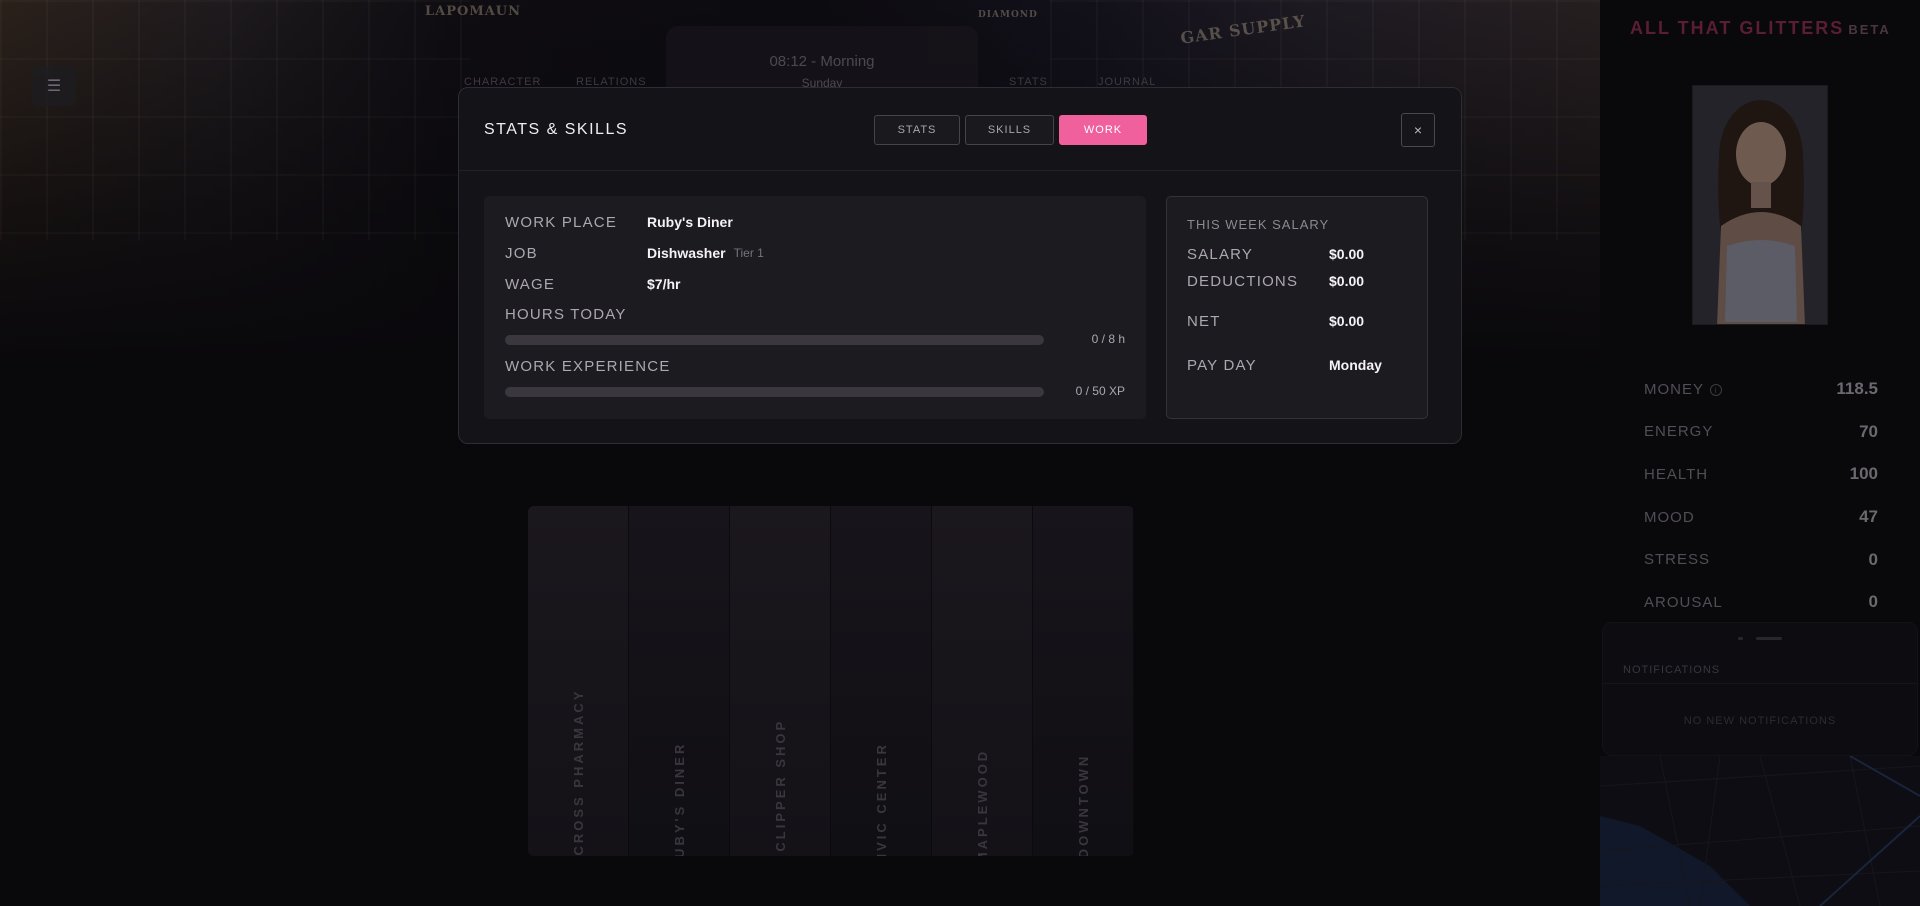 This screenshot has width=1920, height=906. I want to click on deductions-label: DEDUCTIONS, so click(1243, 281).